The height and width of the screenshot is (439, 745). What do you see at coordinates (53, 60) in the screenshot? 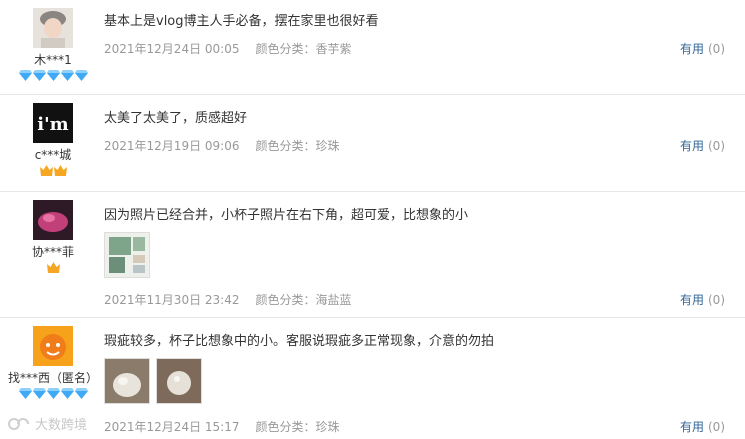
I see `reviewer-name: 木***1` at bounding box center [53, 60].